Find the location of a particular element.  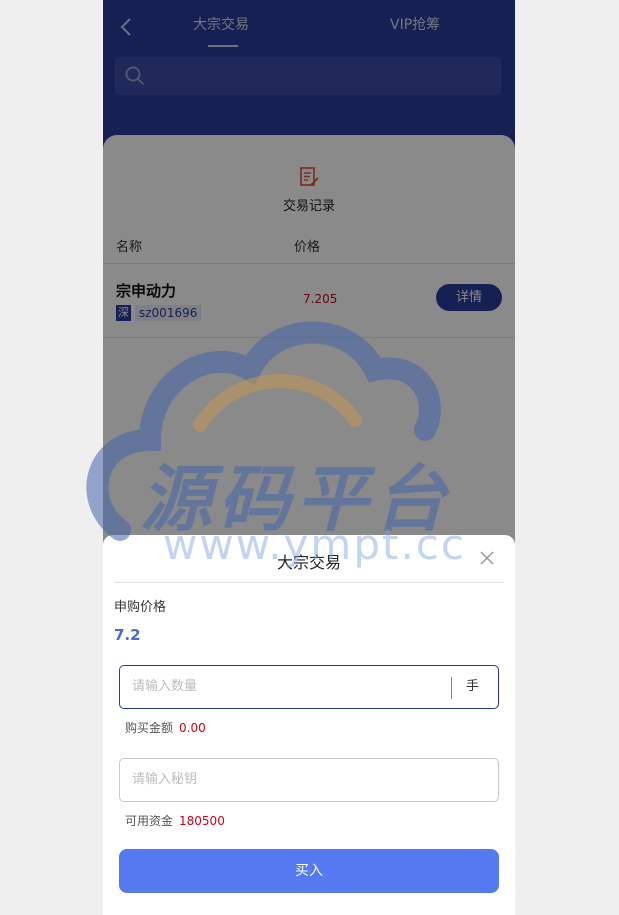

purchase-amount-row: 购买金额 0.00 is located at coordinates (165, 727).